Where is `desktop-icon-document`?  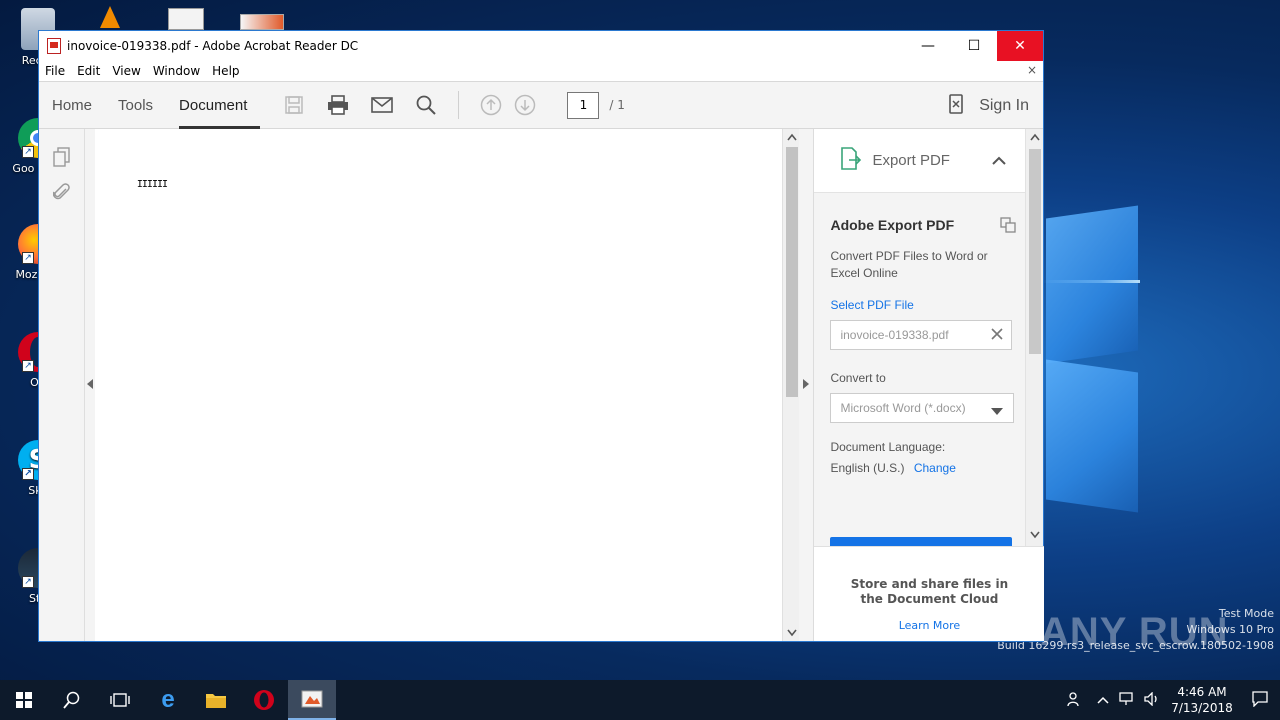 desktop-icon-document is located at coordinates (186, 19).